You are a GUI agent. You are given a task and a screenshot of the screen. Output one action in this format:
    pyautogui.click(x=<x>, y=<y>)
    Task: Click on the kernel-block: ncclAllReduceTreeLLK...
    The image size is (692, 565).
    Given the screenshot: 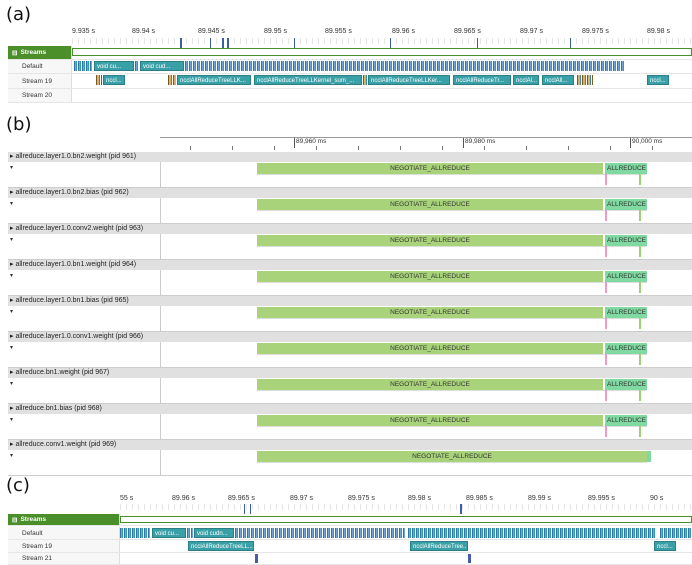 What is the action you would take?
    pyautogui.click(x=214, y=80)
    